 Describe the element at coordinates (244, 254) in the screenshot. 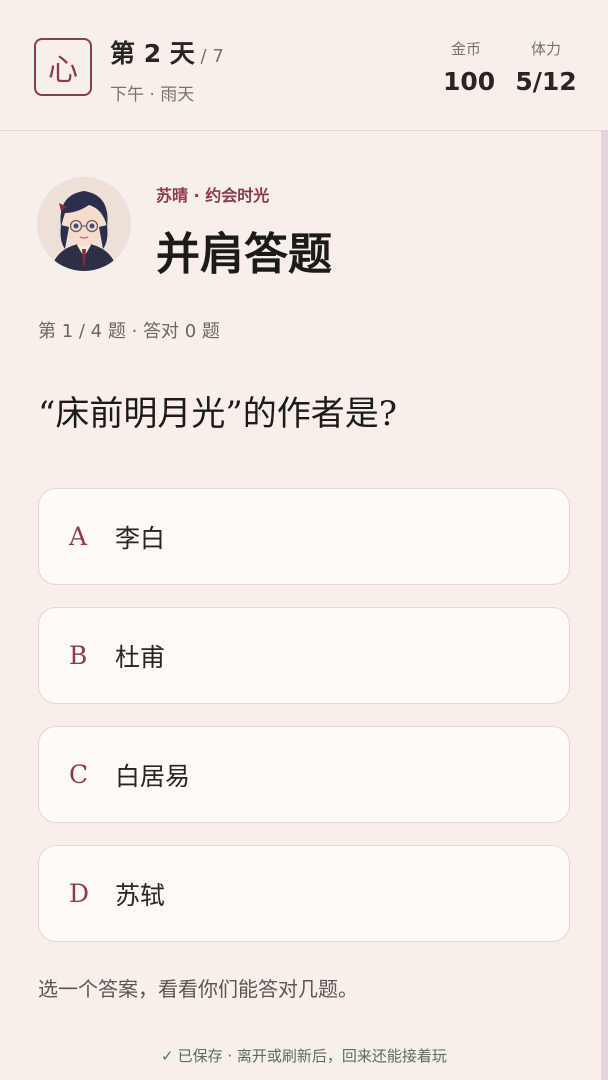

I see `scene-title: 并肩答题` at that location.